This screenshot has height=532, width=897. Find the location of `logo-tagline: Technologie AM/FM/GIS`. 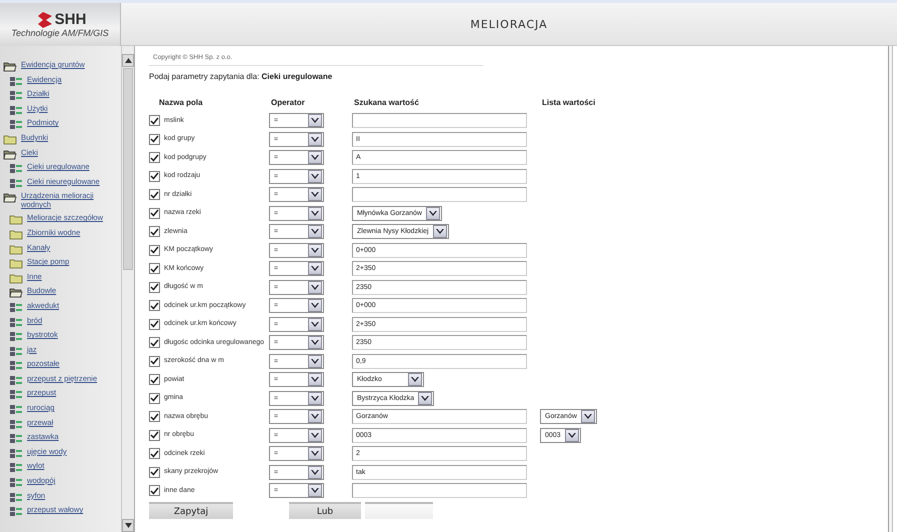

logo-tagline: Technologie AM/FM/GIS is located at coordinates (60, 33).